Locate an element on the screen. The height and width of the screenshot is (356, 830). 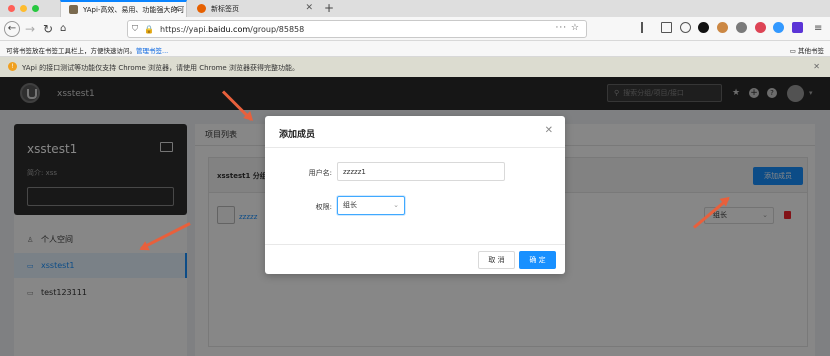
role-select: 组长 ⌄ is located at coordinates (371, 205).